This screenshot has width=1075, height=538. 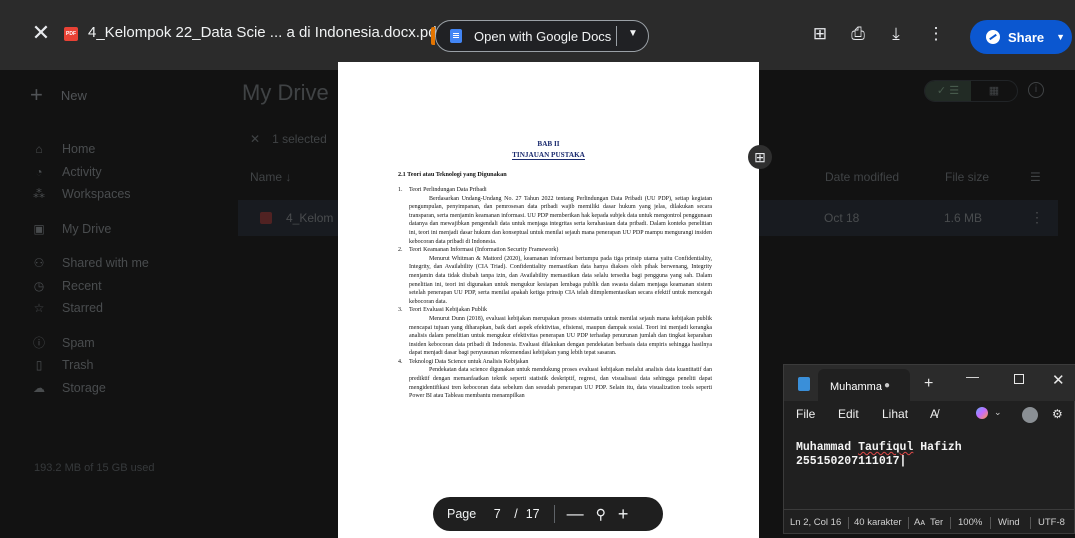 What do you see at coordinates (497, 514) in the screenshot?
I see `page-number-input: 7` at bounding box center [497, 514].